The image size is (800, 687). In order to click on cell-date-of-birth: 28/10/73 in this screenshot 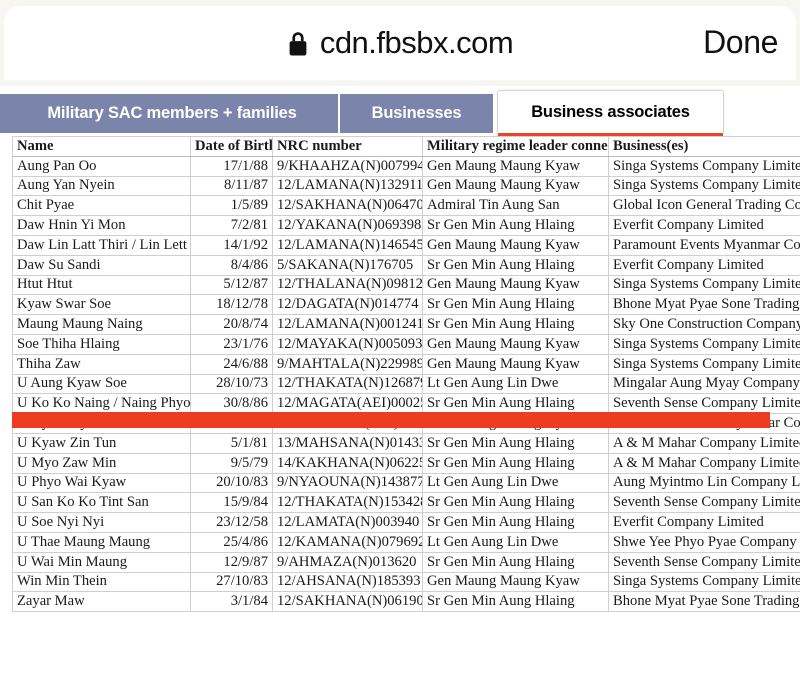, I will do `click(231, 384)`.